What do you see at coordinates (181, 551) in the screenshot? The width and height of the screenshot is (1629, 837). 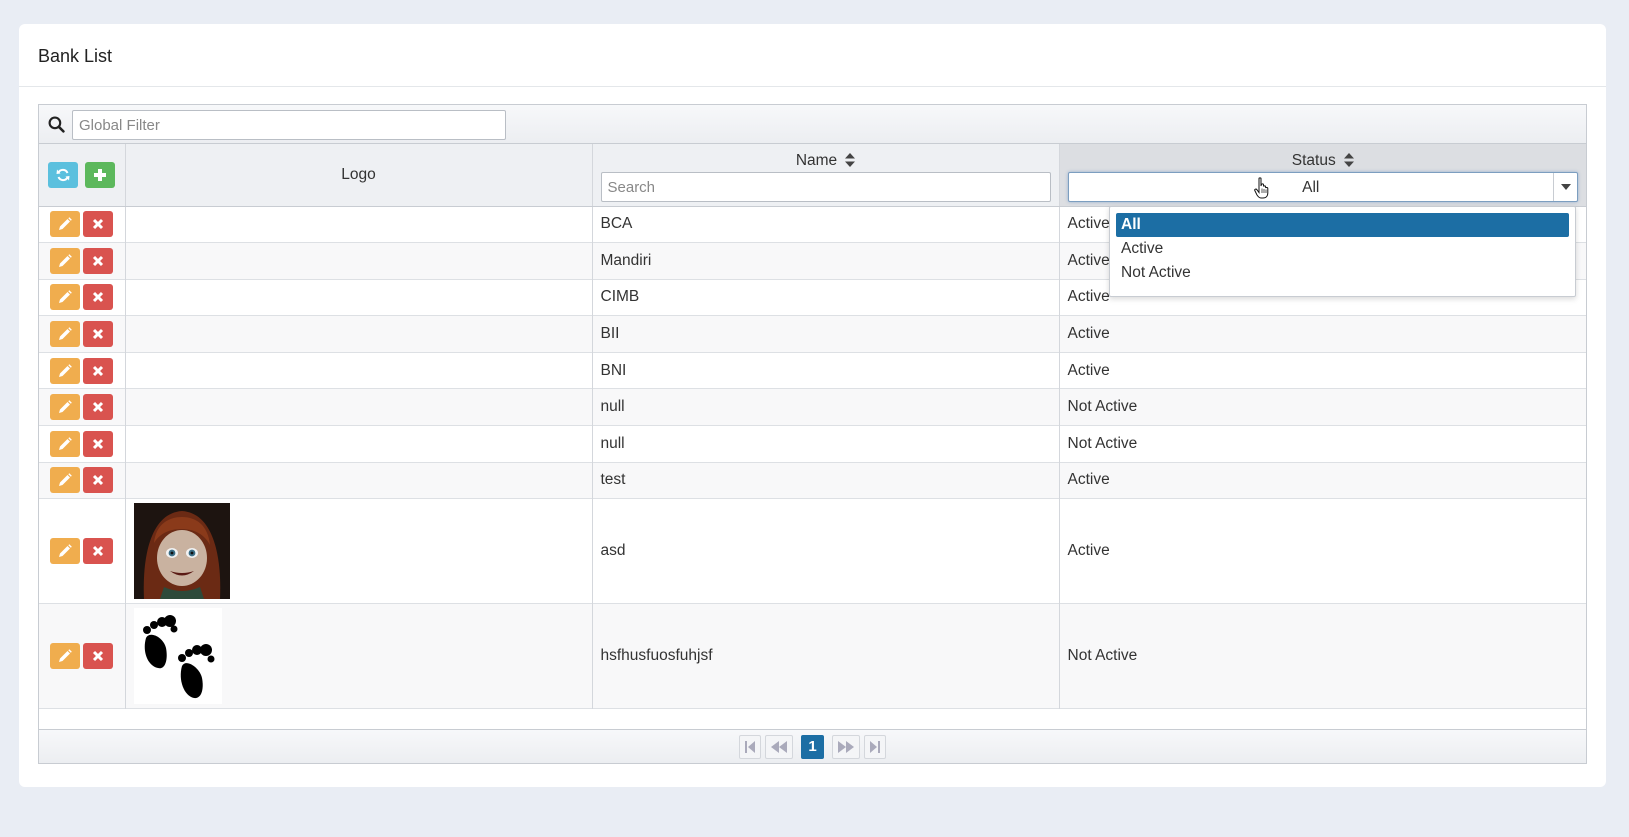 I see `doll-portrait-image` at bounding box center [181, 551].